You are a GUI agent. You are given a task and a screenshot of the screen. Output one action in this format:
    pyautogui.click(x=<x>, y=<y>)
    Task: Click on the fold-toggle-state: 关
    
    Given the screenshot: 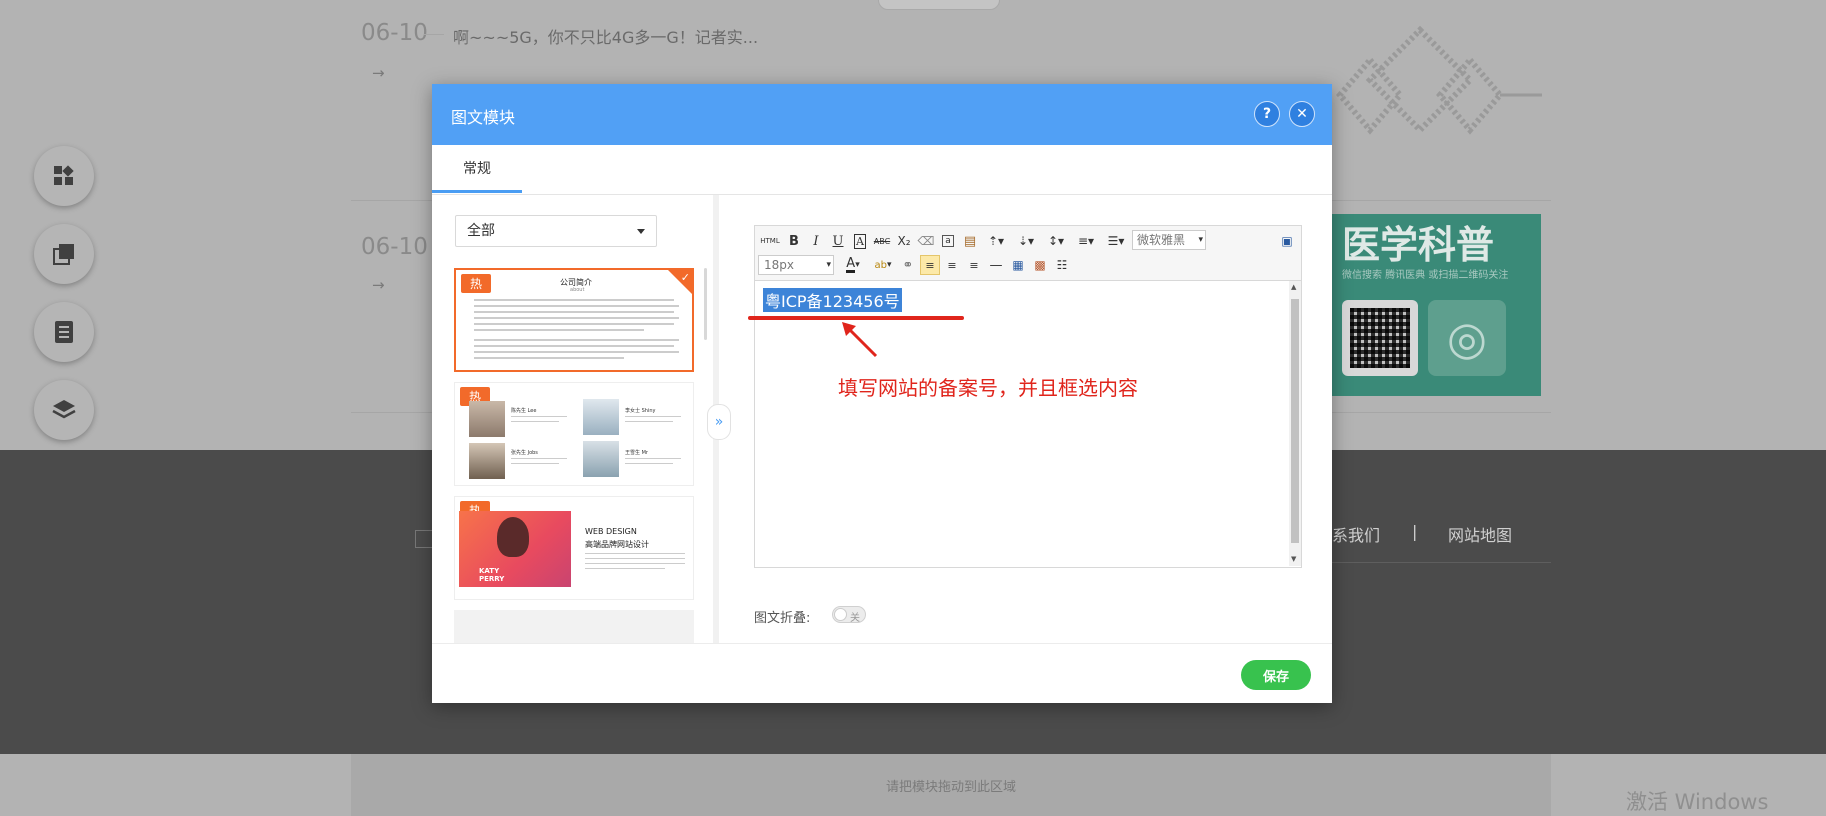 What is the action you would take?
    pyautogui.click(x=855, y=618)
    